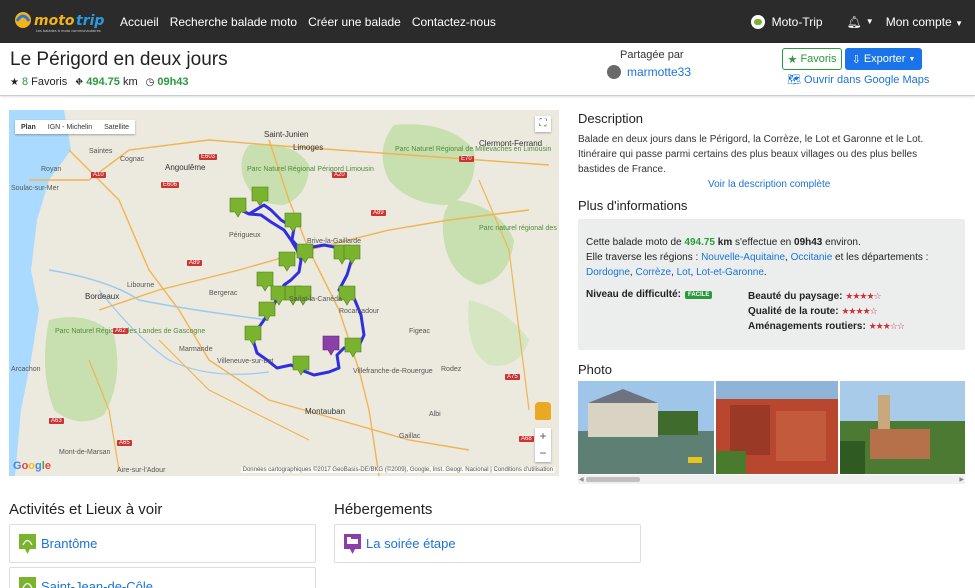 Image resolution: width=975 pixels, height=588 pixels. I want to click on bell-icon: 🔔︎, so click(854, 22).